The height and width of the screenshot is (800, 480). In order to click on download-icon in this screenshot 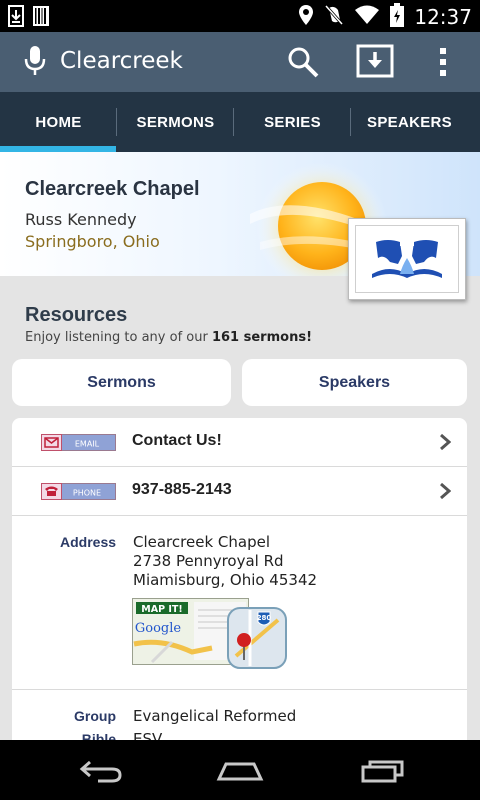, I will do `click(375, 63)`.